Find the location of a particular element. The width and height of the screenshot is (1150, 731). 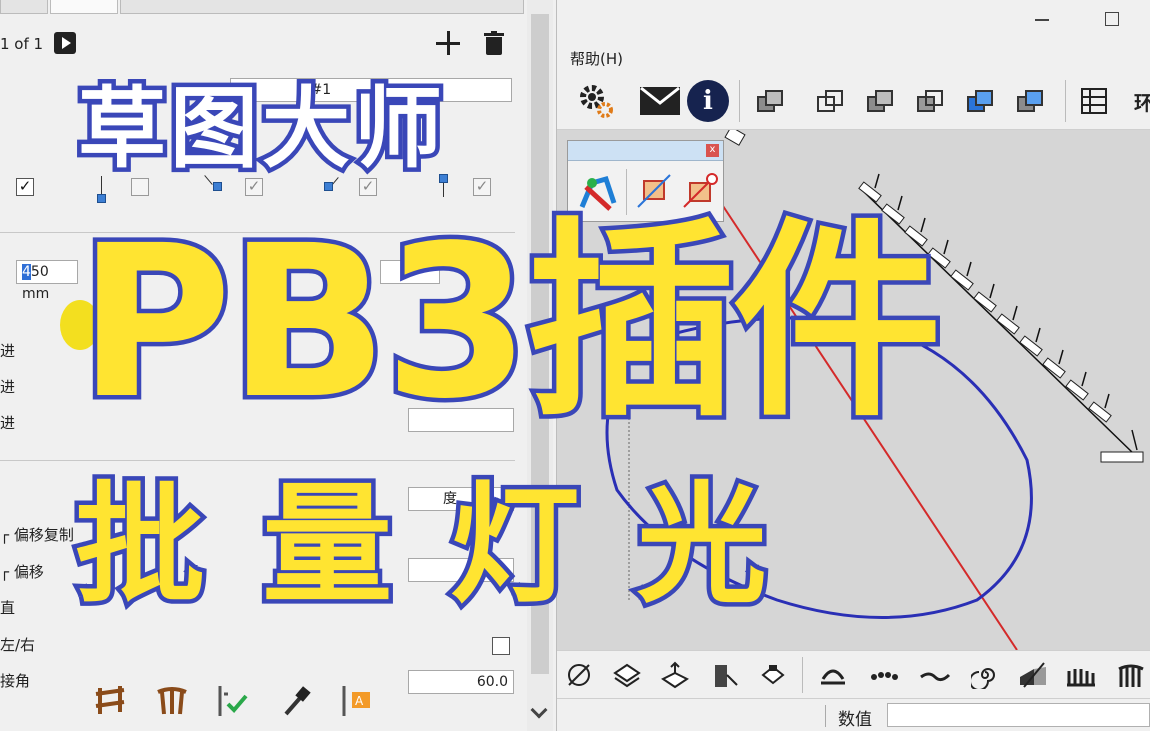

next-page-button is located at coordinates (65, 43).